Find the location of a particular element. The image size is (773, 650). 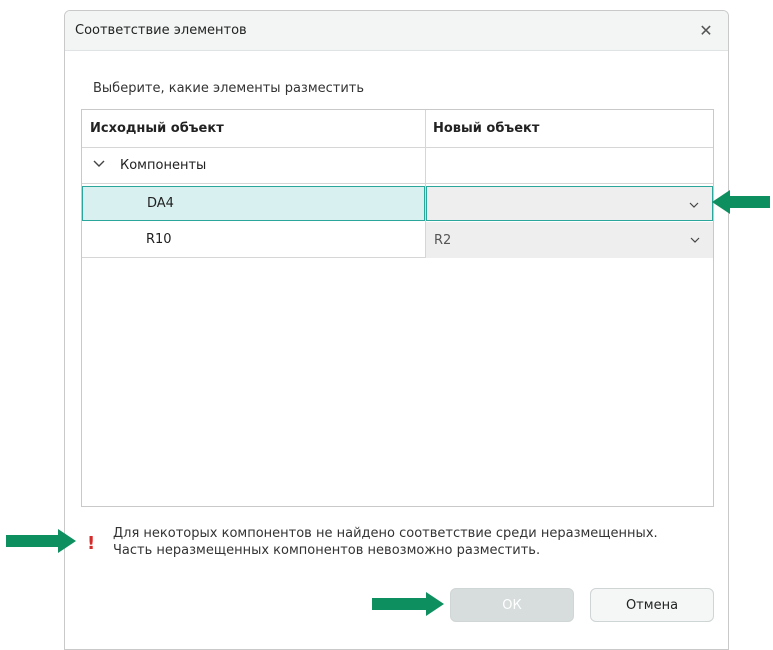

target-dropdown-r10: R2 is located at coordinates (569, 240).